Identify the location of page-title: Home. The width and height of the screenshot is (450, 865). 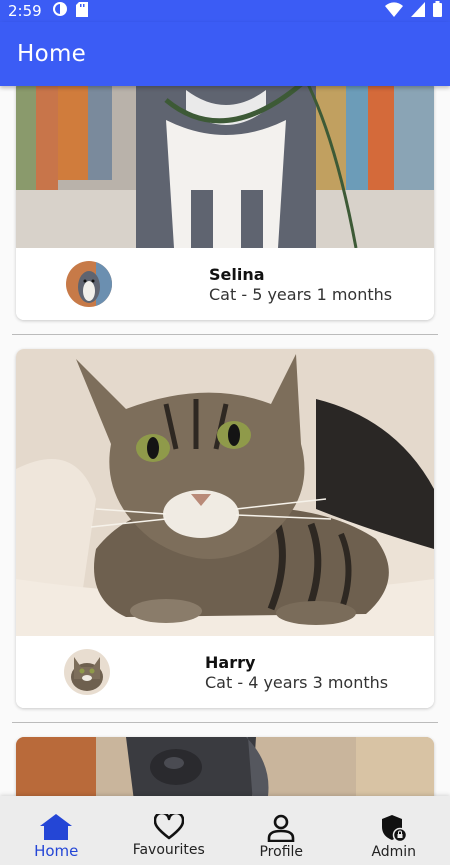
(52, 54).